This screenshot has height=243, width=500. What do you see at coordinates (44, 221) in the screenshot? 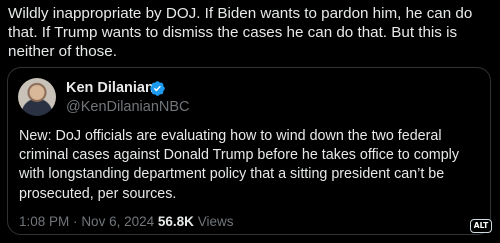
I see `tweet-time: 1:08 PM` at bounding box center [44, 221].